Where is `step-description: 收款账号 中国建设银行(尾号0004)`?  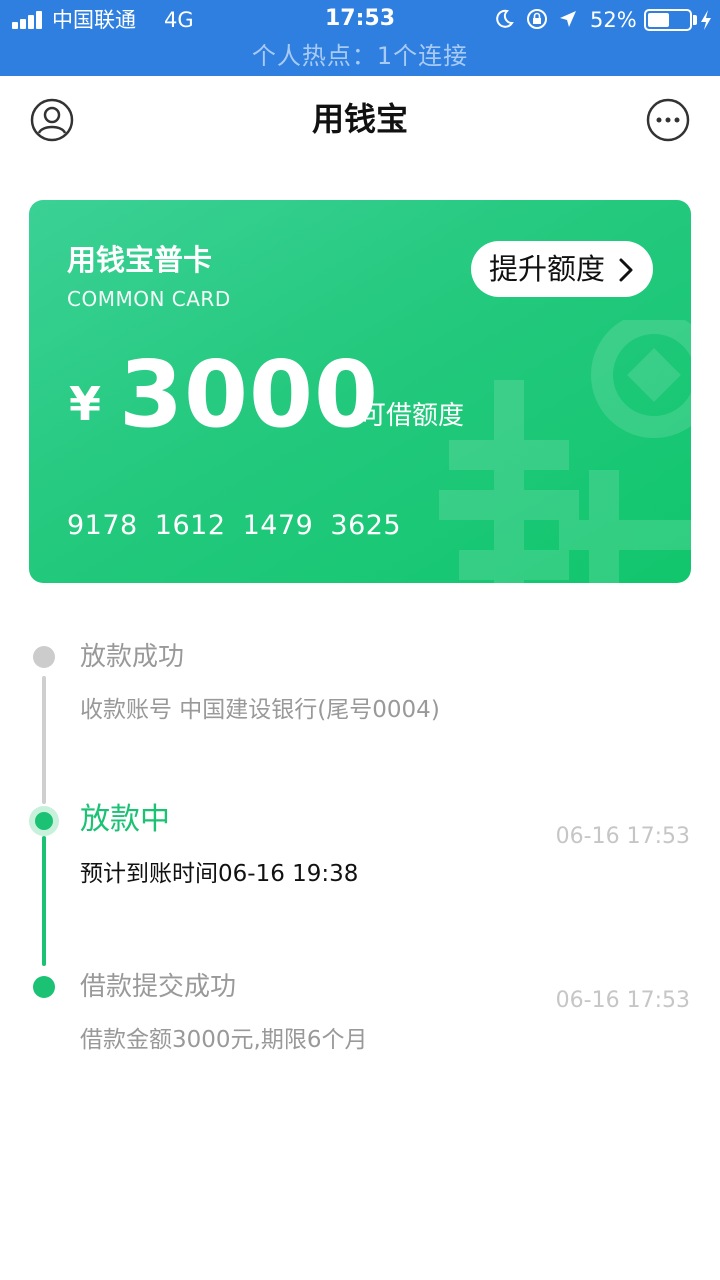
step-description: 收款账号 中国建设银行(尾号0004) is located at coordinates (260, 710).